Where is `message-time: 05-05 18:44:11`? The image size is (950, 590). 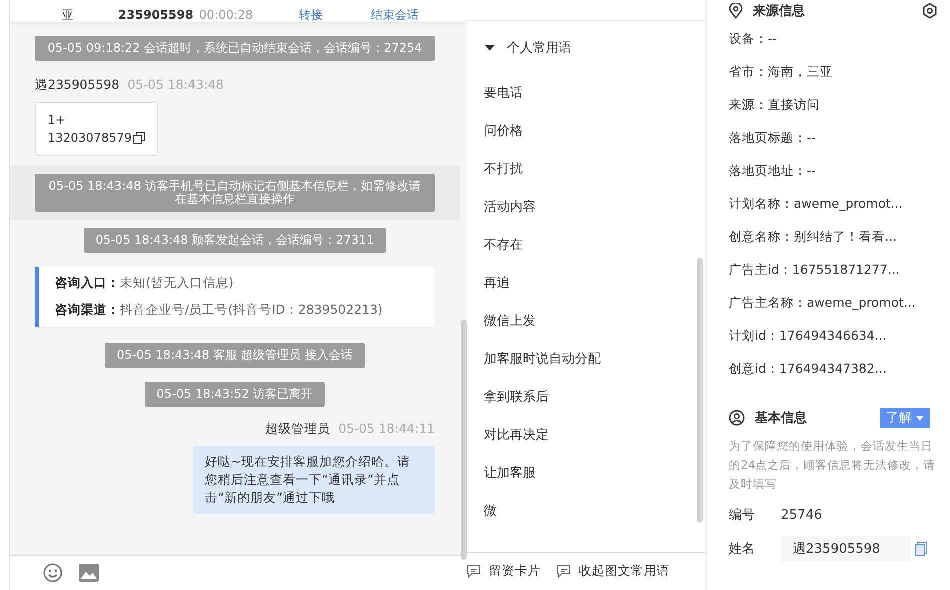 message-time: 05-05 18:44:11 is located at coordinates (386, 428).